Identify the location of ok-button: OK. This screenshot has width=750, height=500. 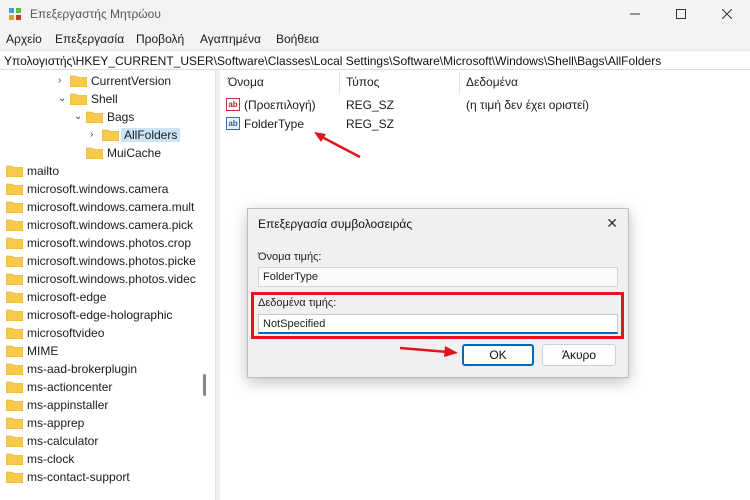
(498, 355).